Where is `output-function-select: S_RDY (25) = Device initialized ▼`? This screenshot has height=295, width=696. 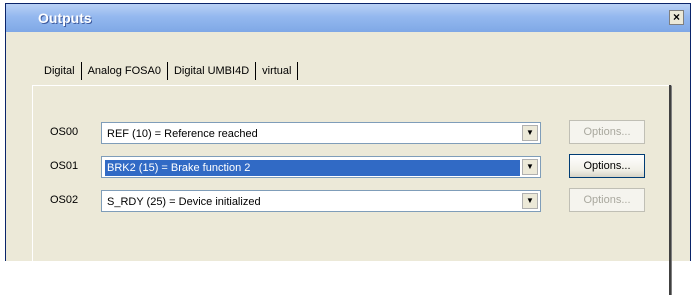
output-function-select: S_RDY (25) = Device initialized ▼ is located at coordinates (321, 201).